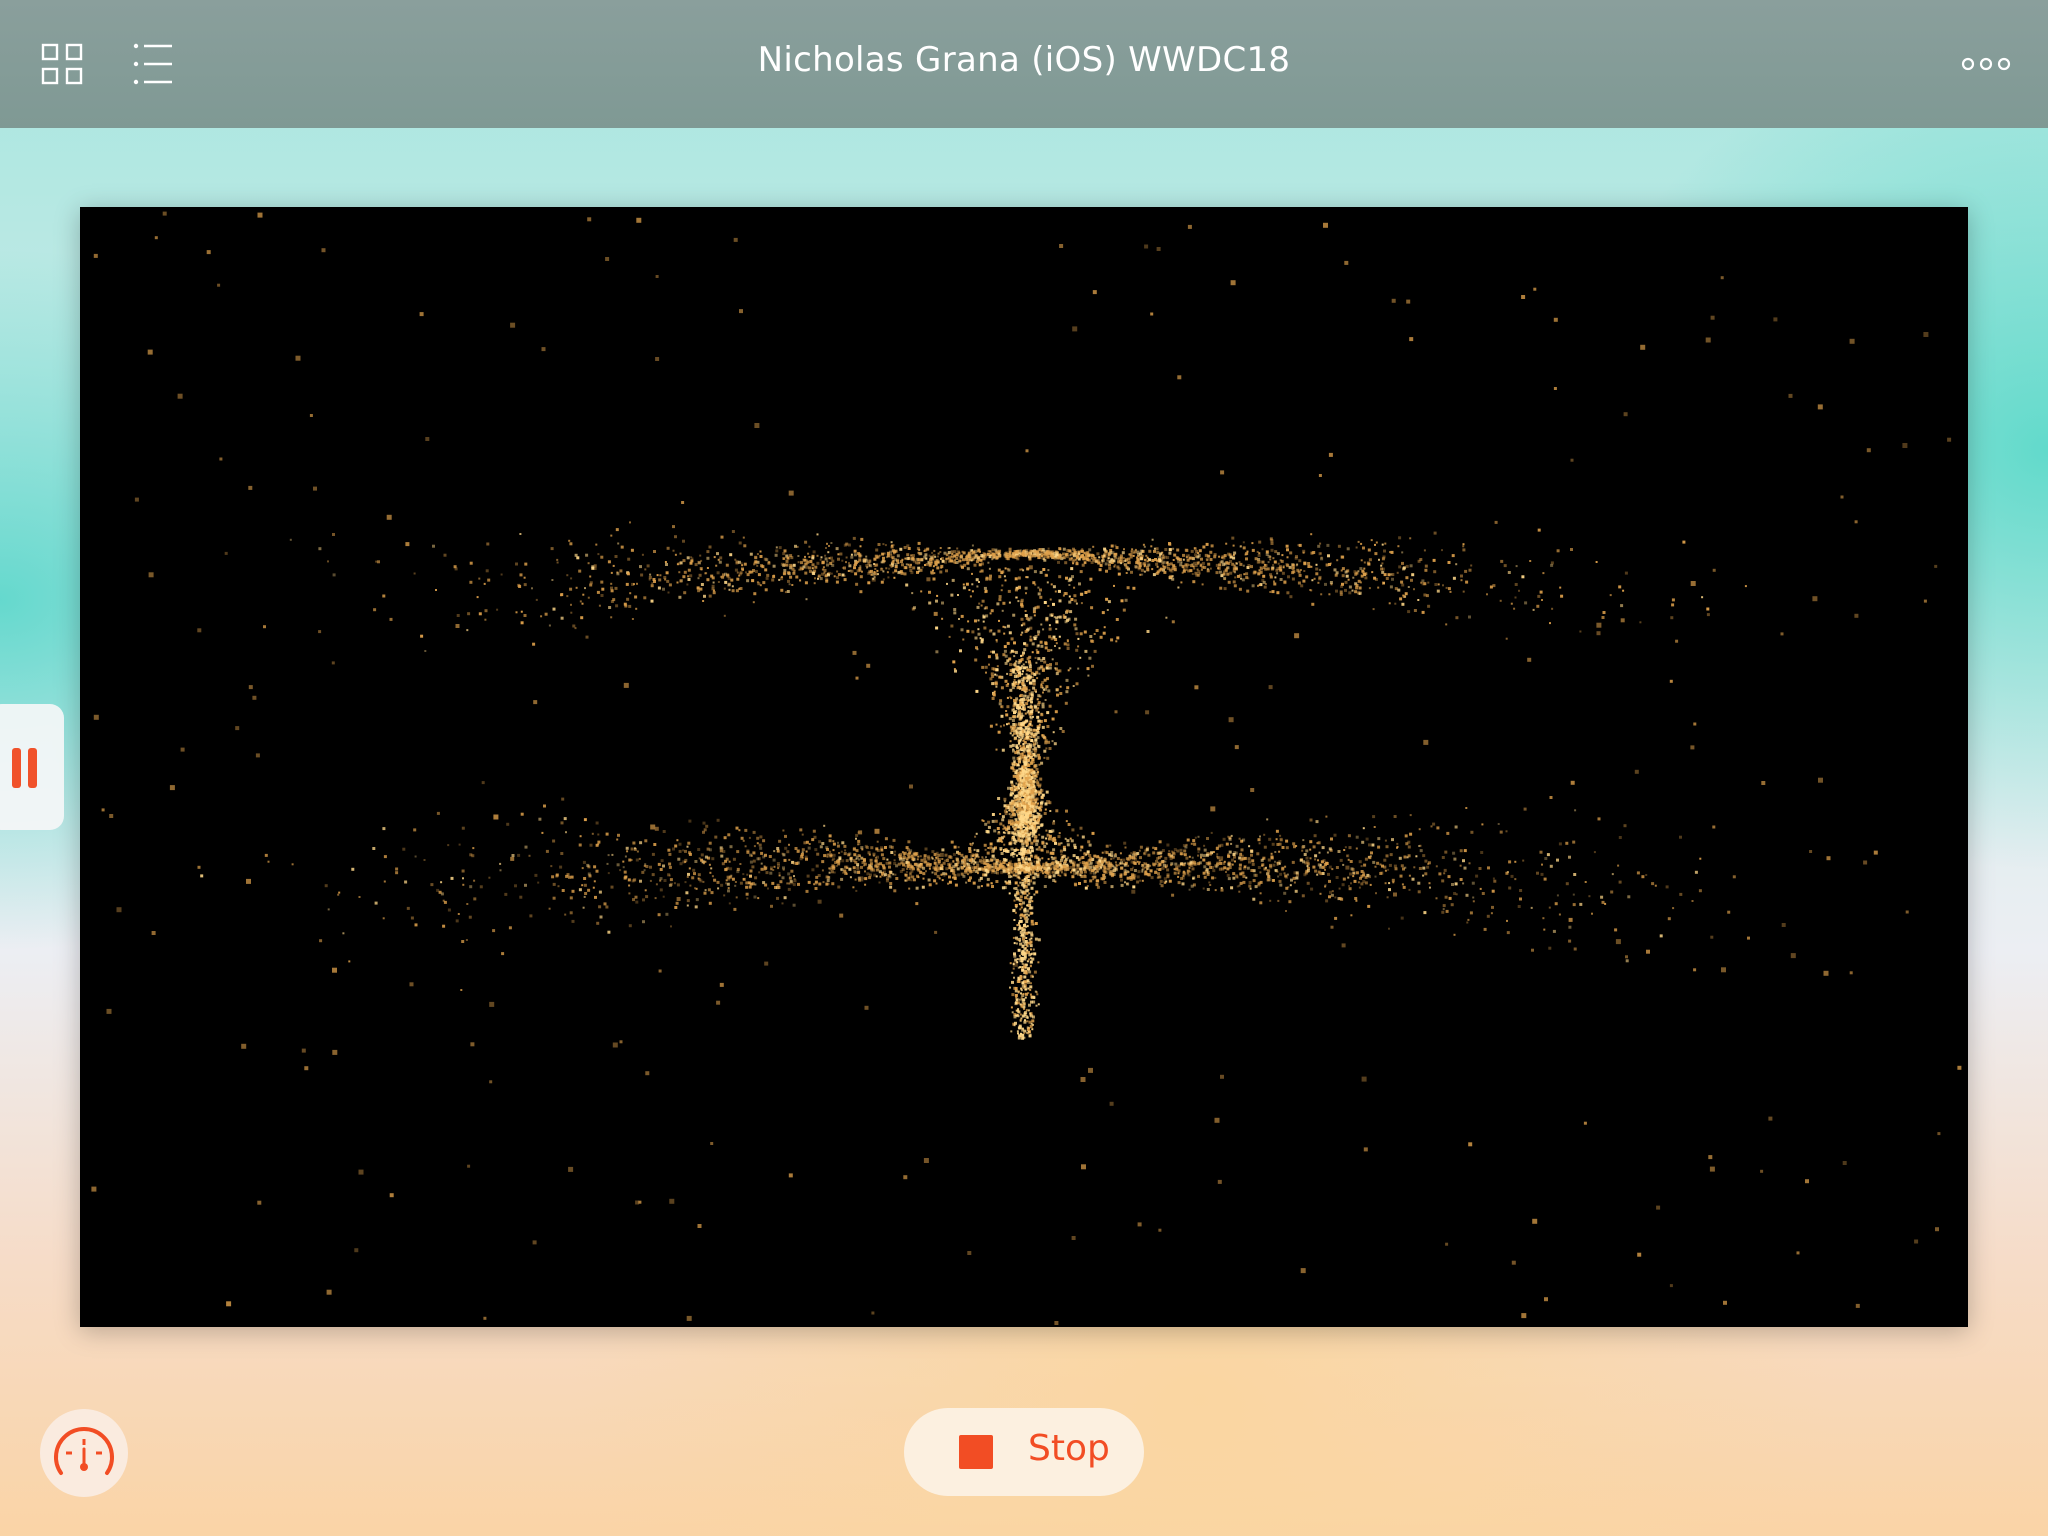 This screenshot has width=2048, height=1536. What do you see at coordinates (1024, 1452) in the screenshot?
I see `stop-button: Stop` at bounding box center [1024, 1452].